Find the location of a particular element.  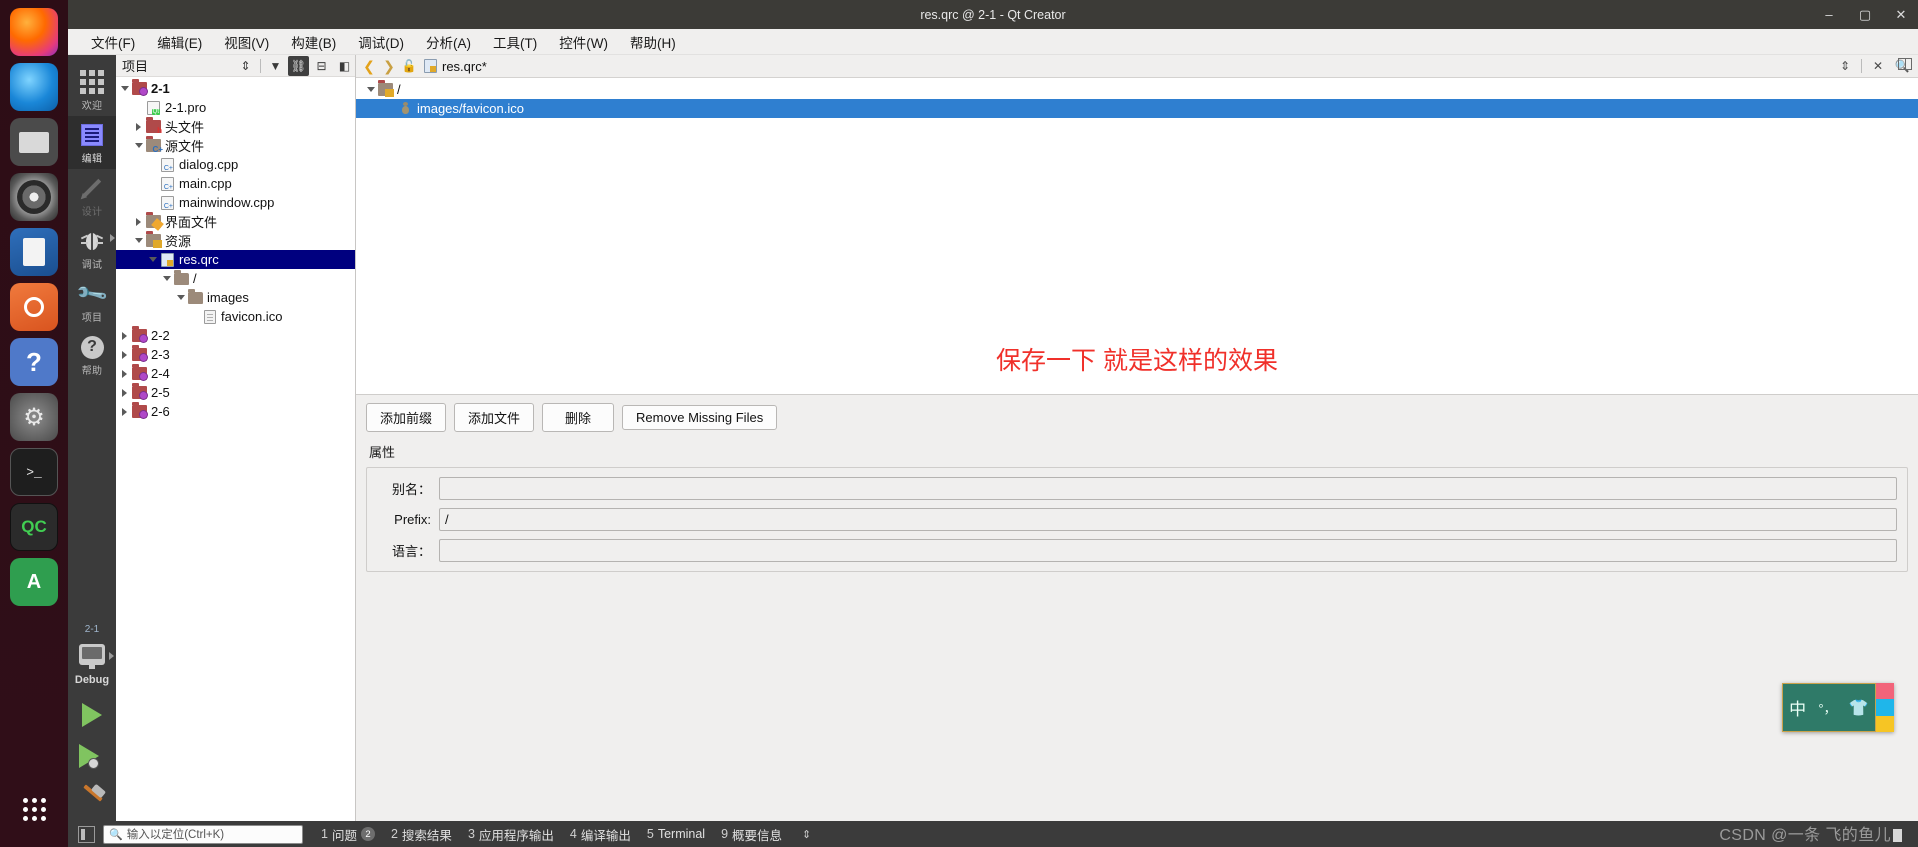

kit-selector is located at coordinates (96, 656).